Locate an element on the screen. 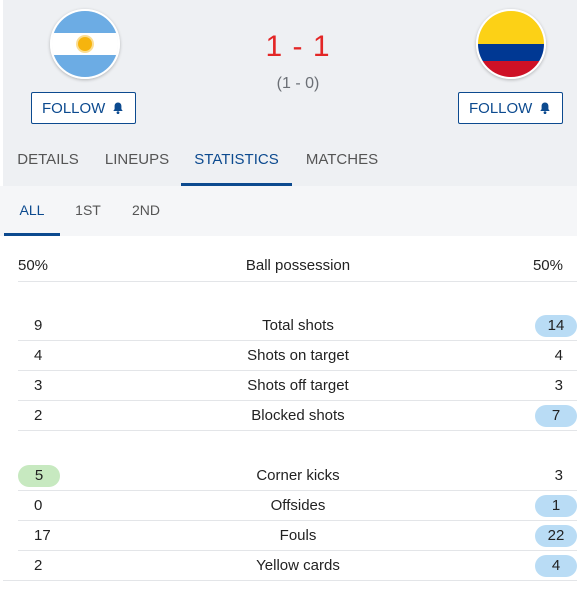 Image resolution: width=577 pixels, height=590 pixels. away-value: 22 is located at coordinates (547, 536).